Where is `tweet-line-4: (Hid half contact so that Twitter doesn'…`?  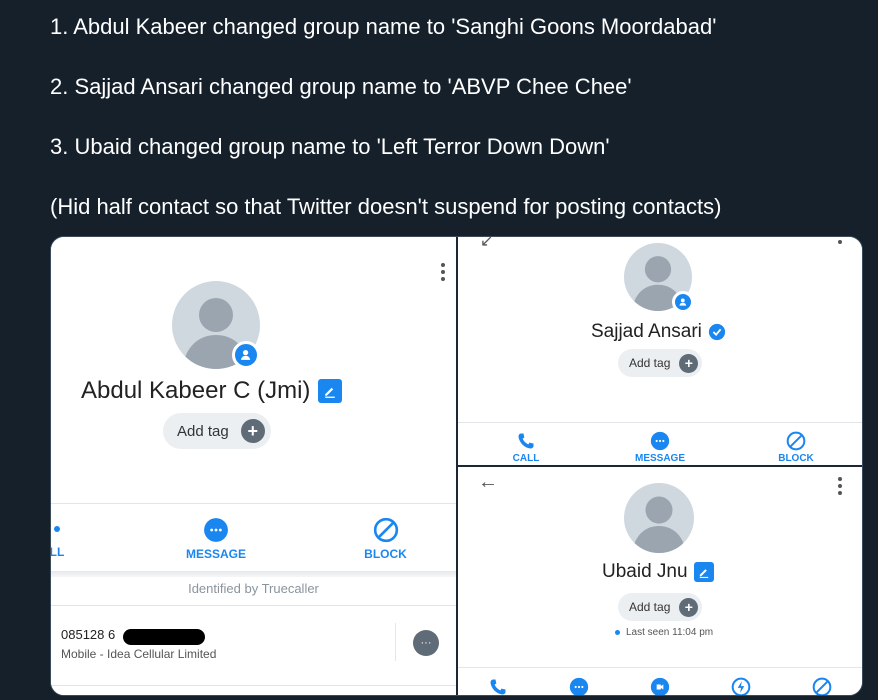
tweet-line-4: (Hid half contact so that Twitter doesn'… is located at coordinates (386, 206).